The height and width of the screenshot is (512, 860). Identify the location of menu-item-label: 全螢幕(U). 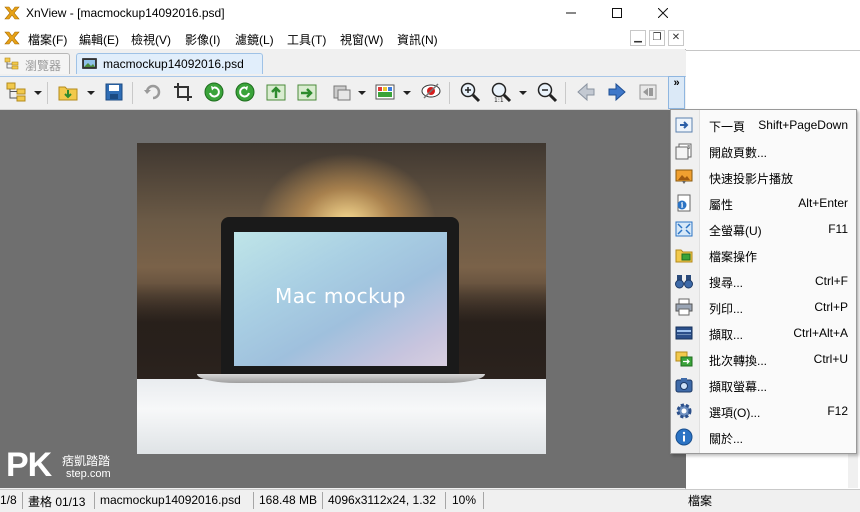
(735, 231).